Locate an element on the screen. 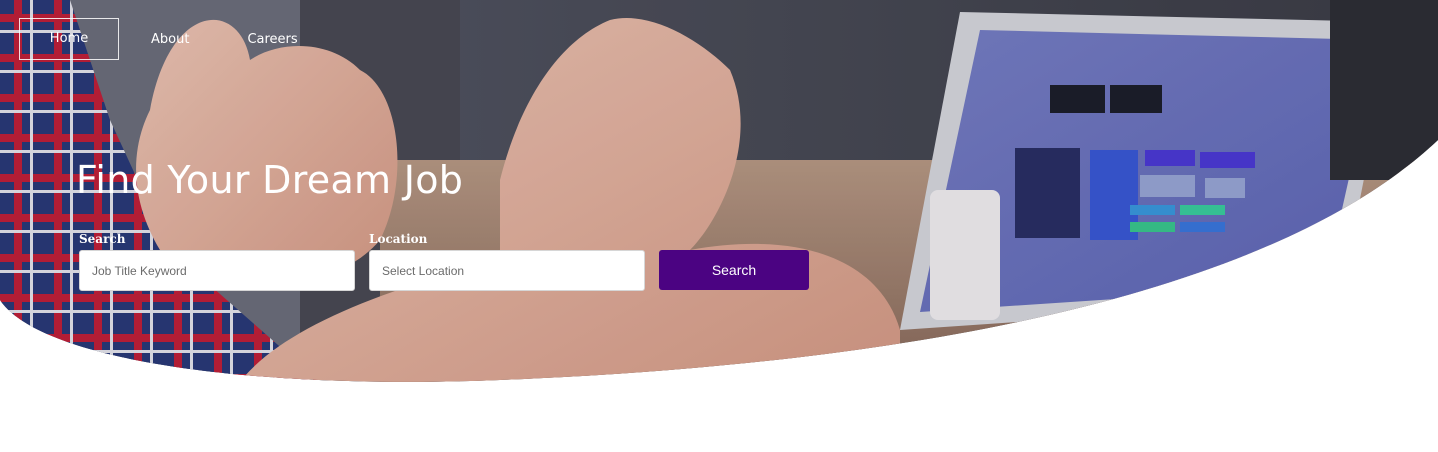  main-nav: Home About Careers is located at coordinates (158, 39).